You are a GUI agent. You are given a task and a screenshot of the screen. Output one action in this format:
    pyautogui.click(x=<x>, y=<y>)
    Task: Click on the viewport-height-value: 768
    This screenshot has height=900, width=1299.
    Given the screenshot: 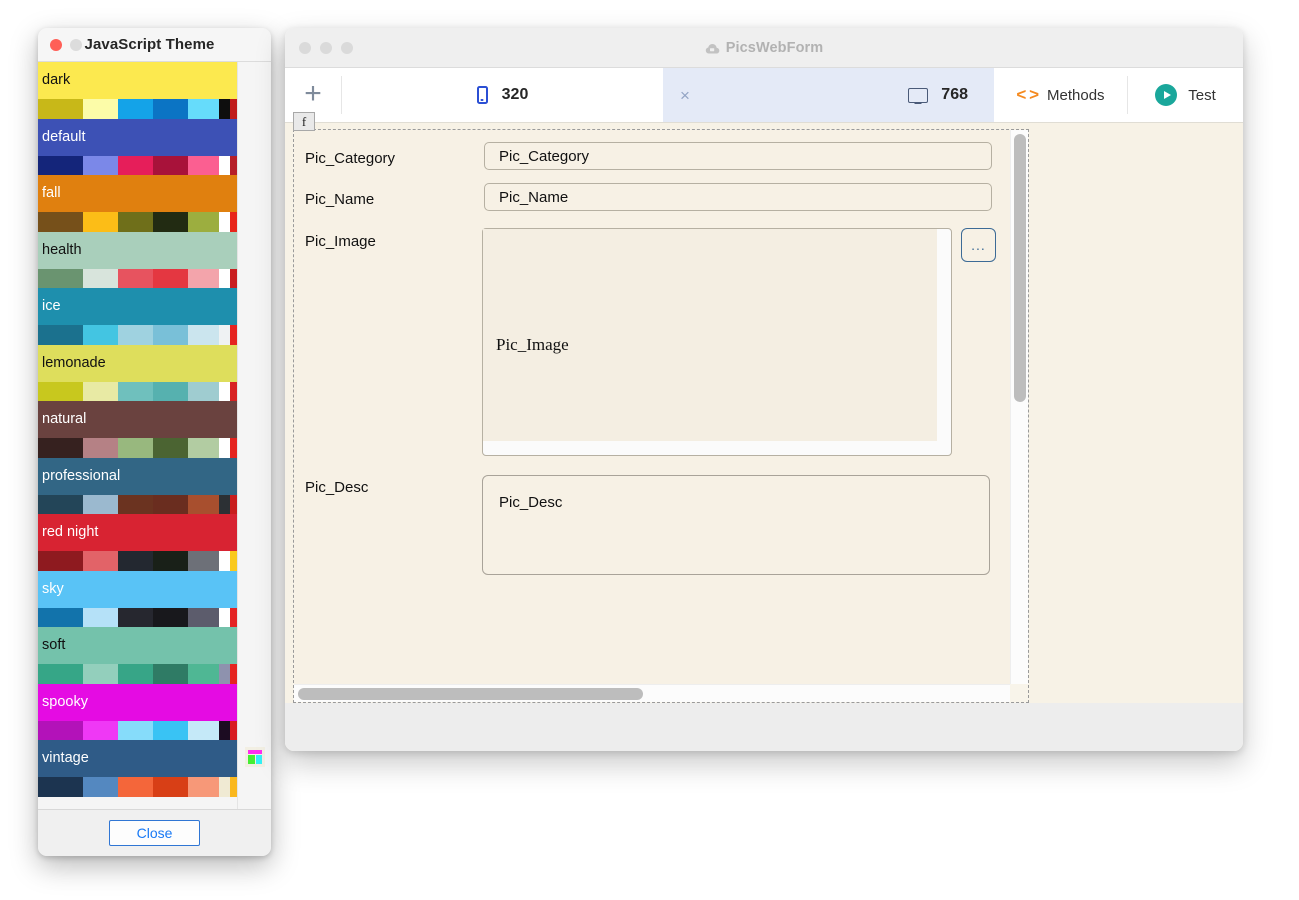 What is the action you would take?
    pyautogui.click(x=954, y=94)
    